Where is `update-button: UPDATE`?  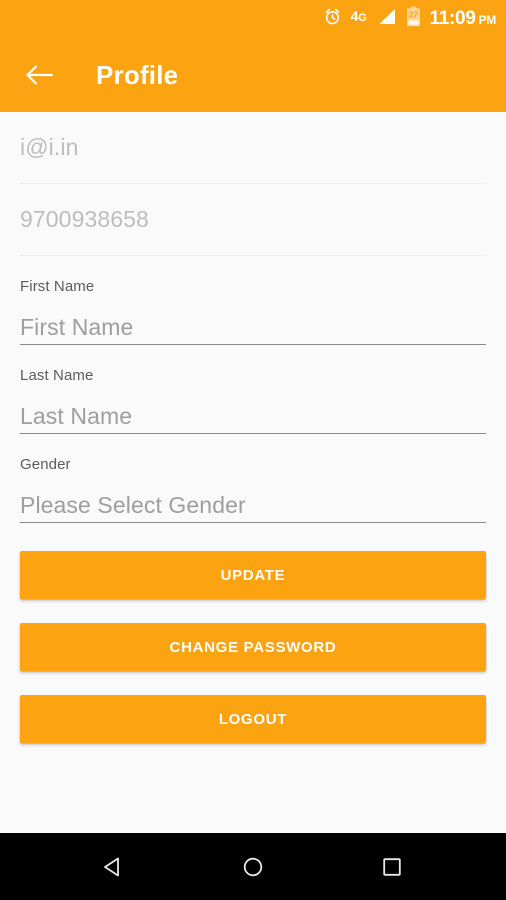
update-button: UPDATE is located at coordinates (253, 575).